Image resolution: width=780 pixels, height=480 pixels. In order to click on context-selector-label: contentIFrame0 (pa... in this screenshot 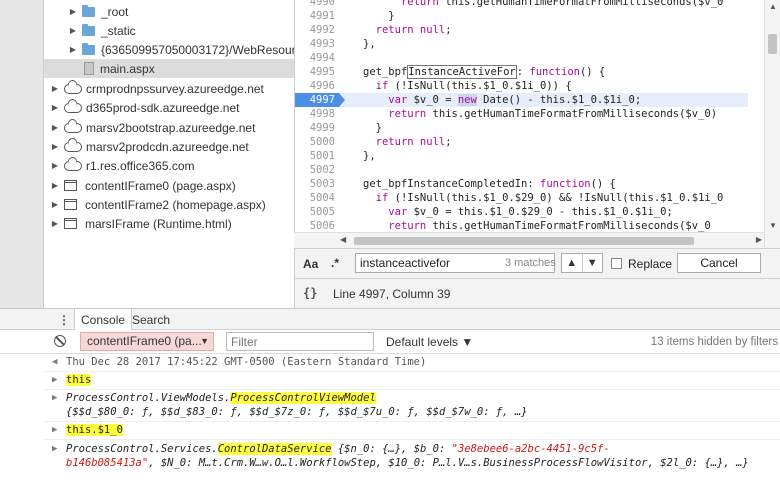, I will do `click(144, 341)`.